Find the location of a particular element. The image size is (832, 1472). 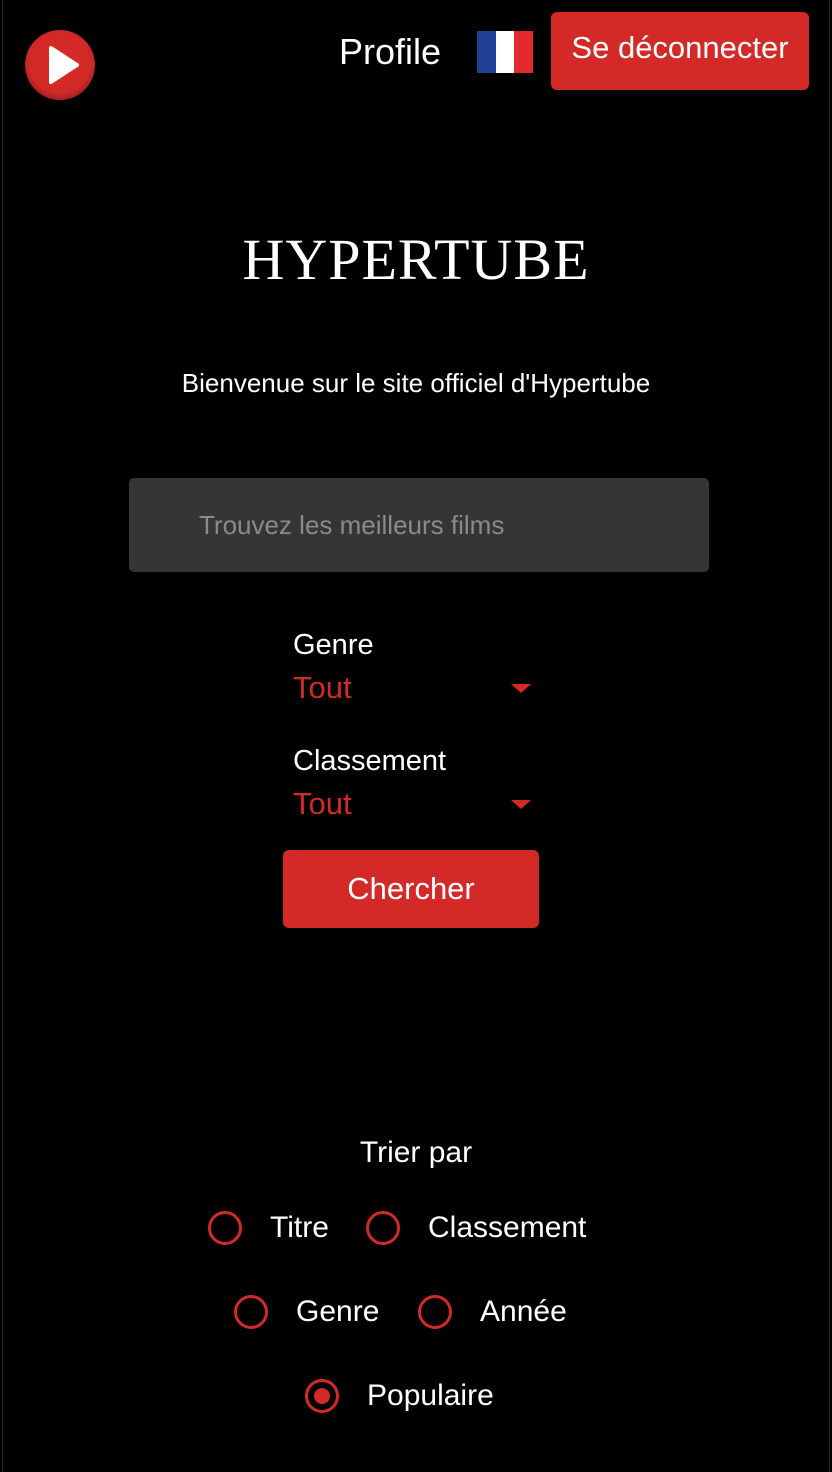

profile-link: Profile is located at coordinates (390, 52).